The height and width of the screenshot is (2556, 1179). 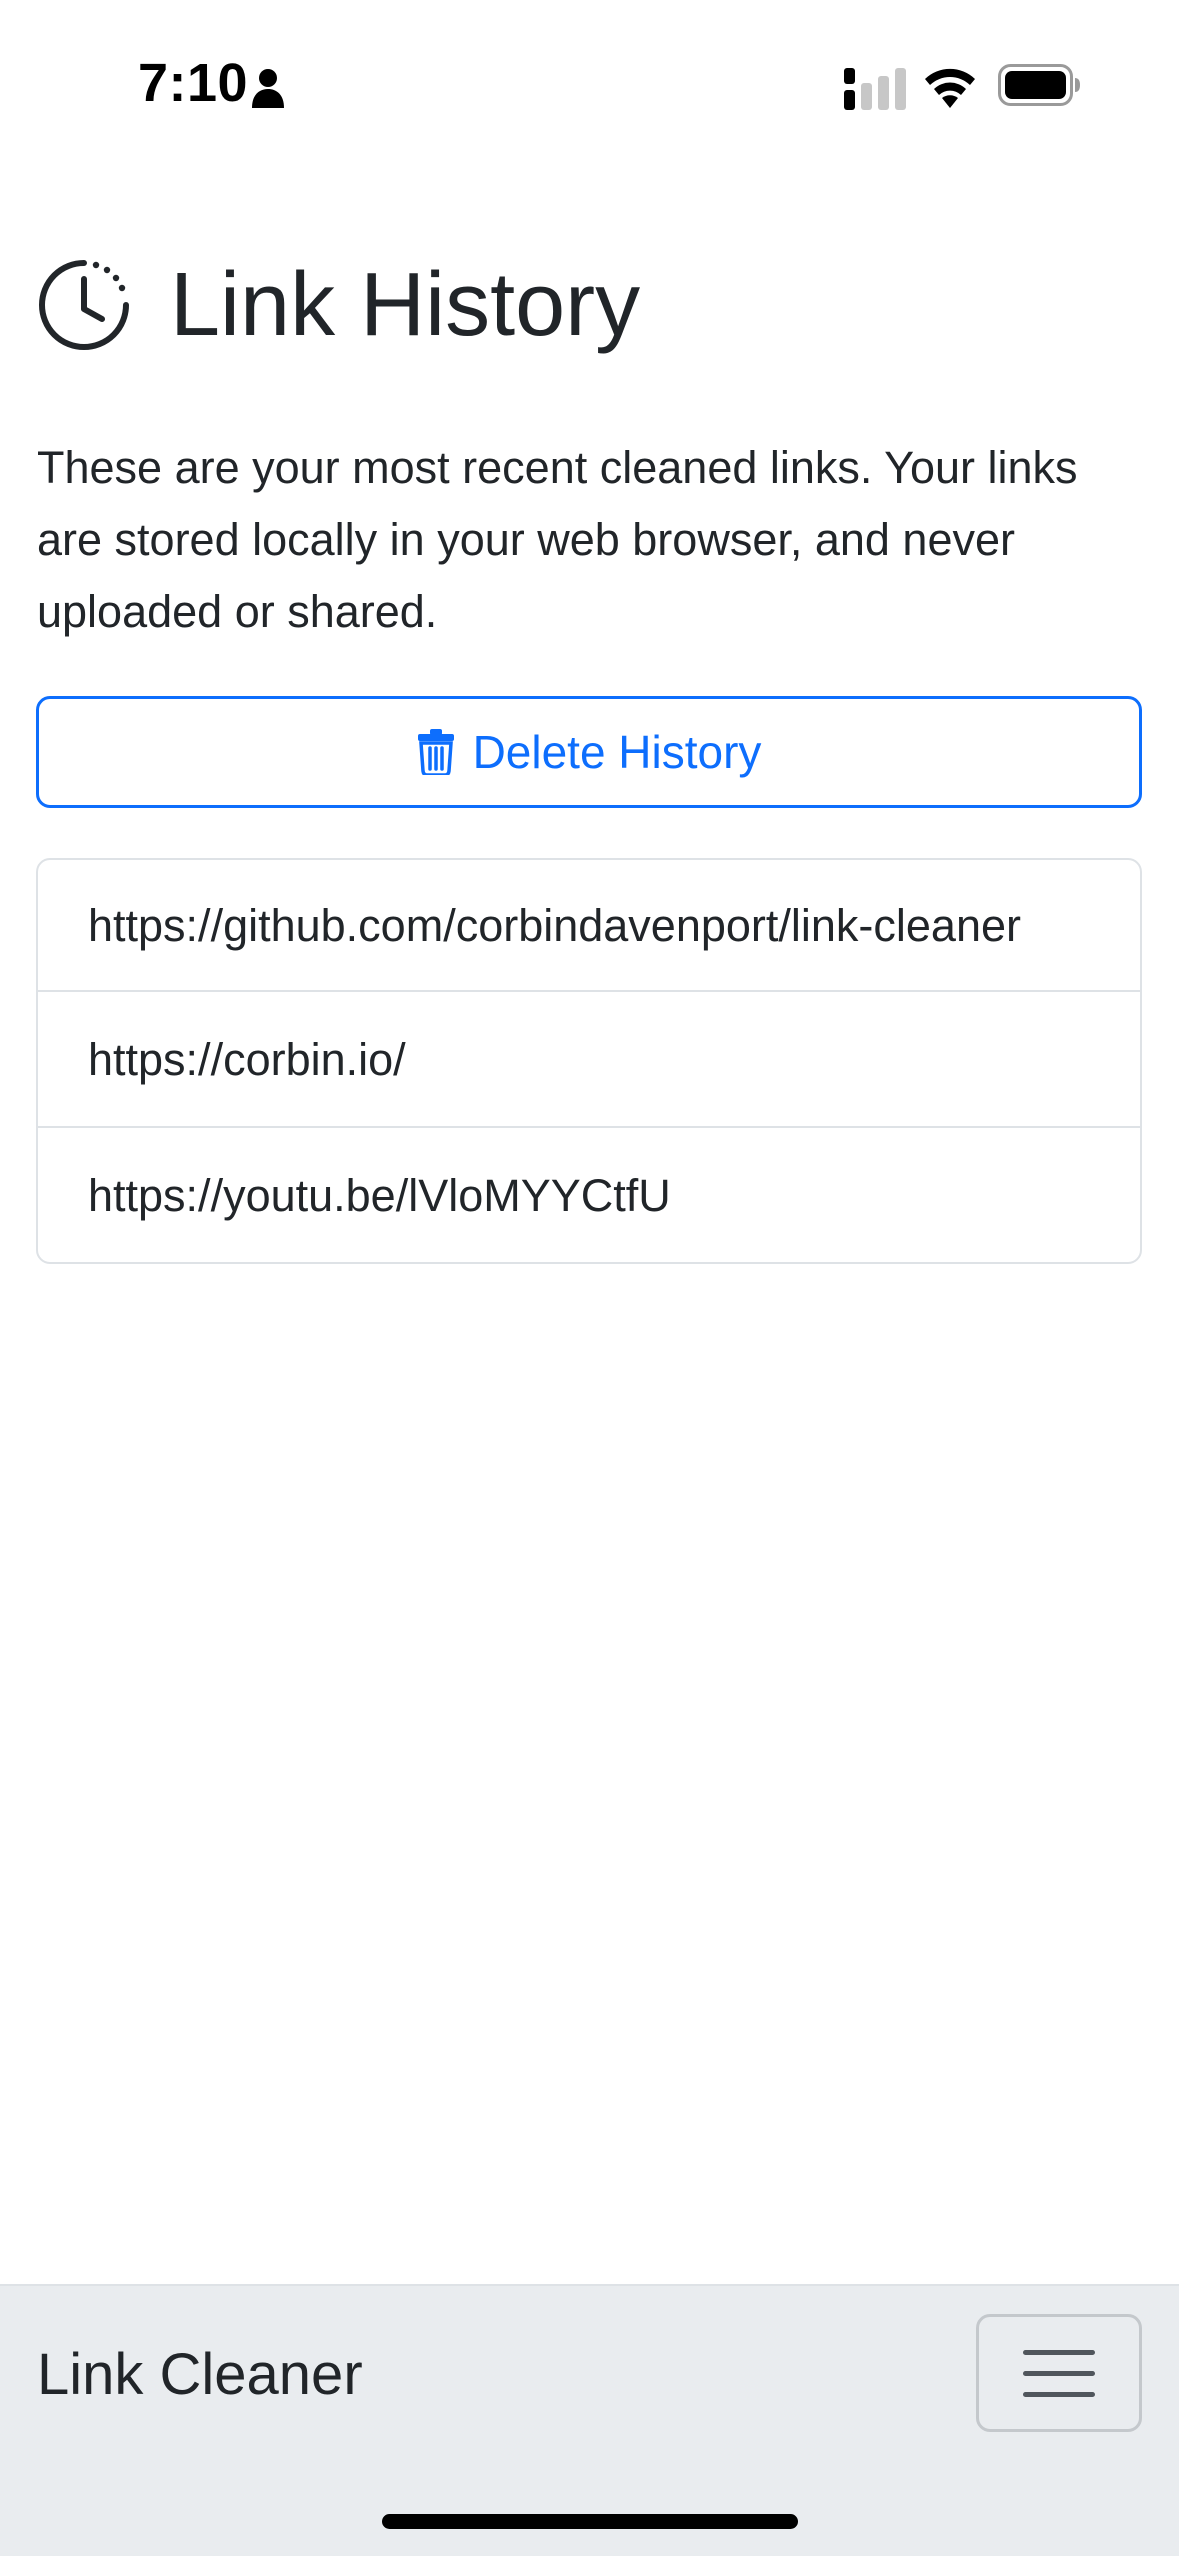 What do you see at coordinates (589, 80) in the screenshot?
I see `status-bar: 7:10` at bounding box center [589, 80].